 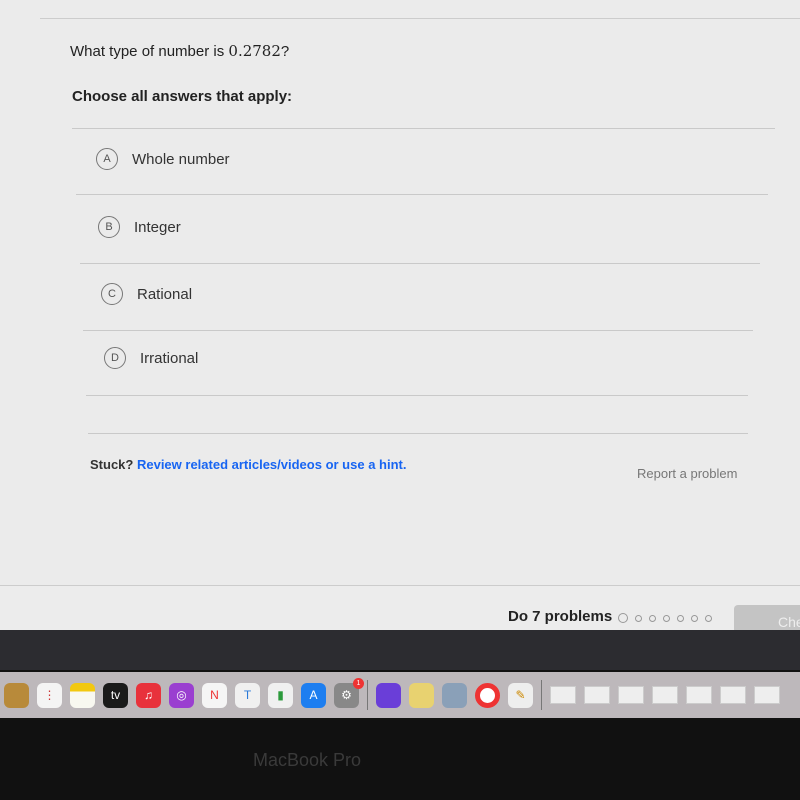 I want to click on music-icon: ♫, so click(x=148, y=695).